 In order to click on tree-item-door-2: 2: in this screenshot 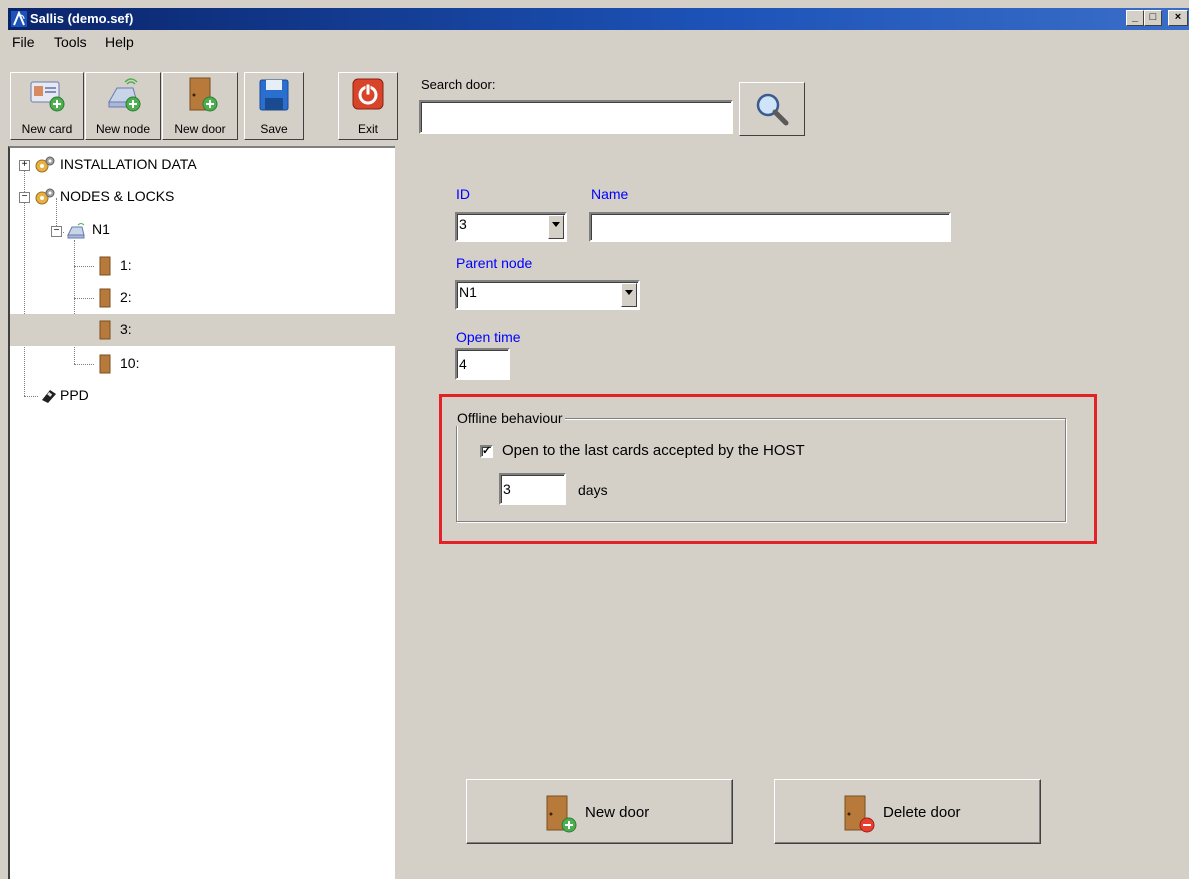, I will do `click(202, 298)`.